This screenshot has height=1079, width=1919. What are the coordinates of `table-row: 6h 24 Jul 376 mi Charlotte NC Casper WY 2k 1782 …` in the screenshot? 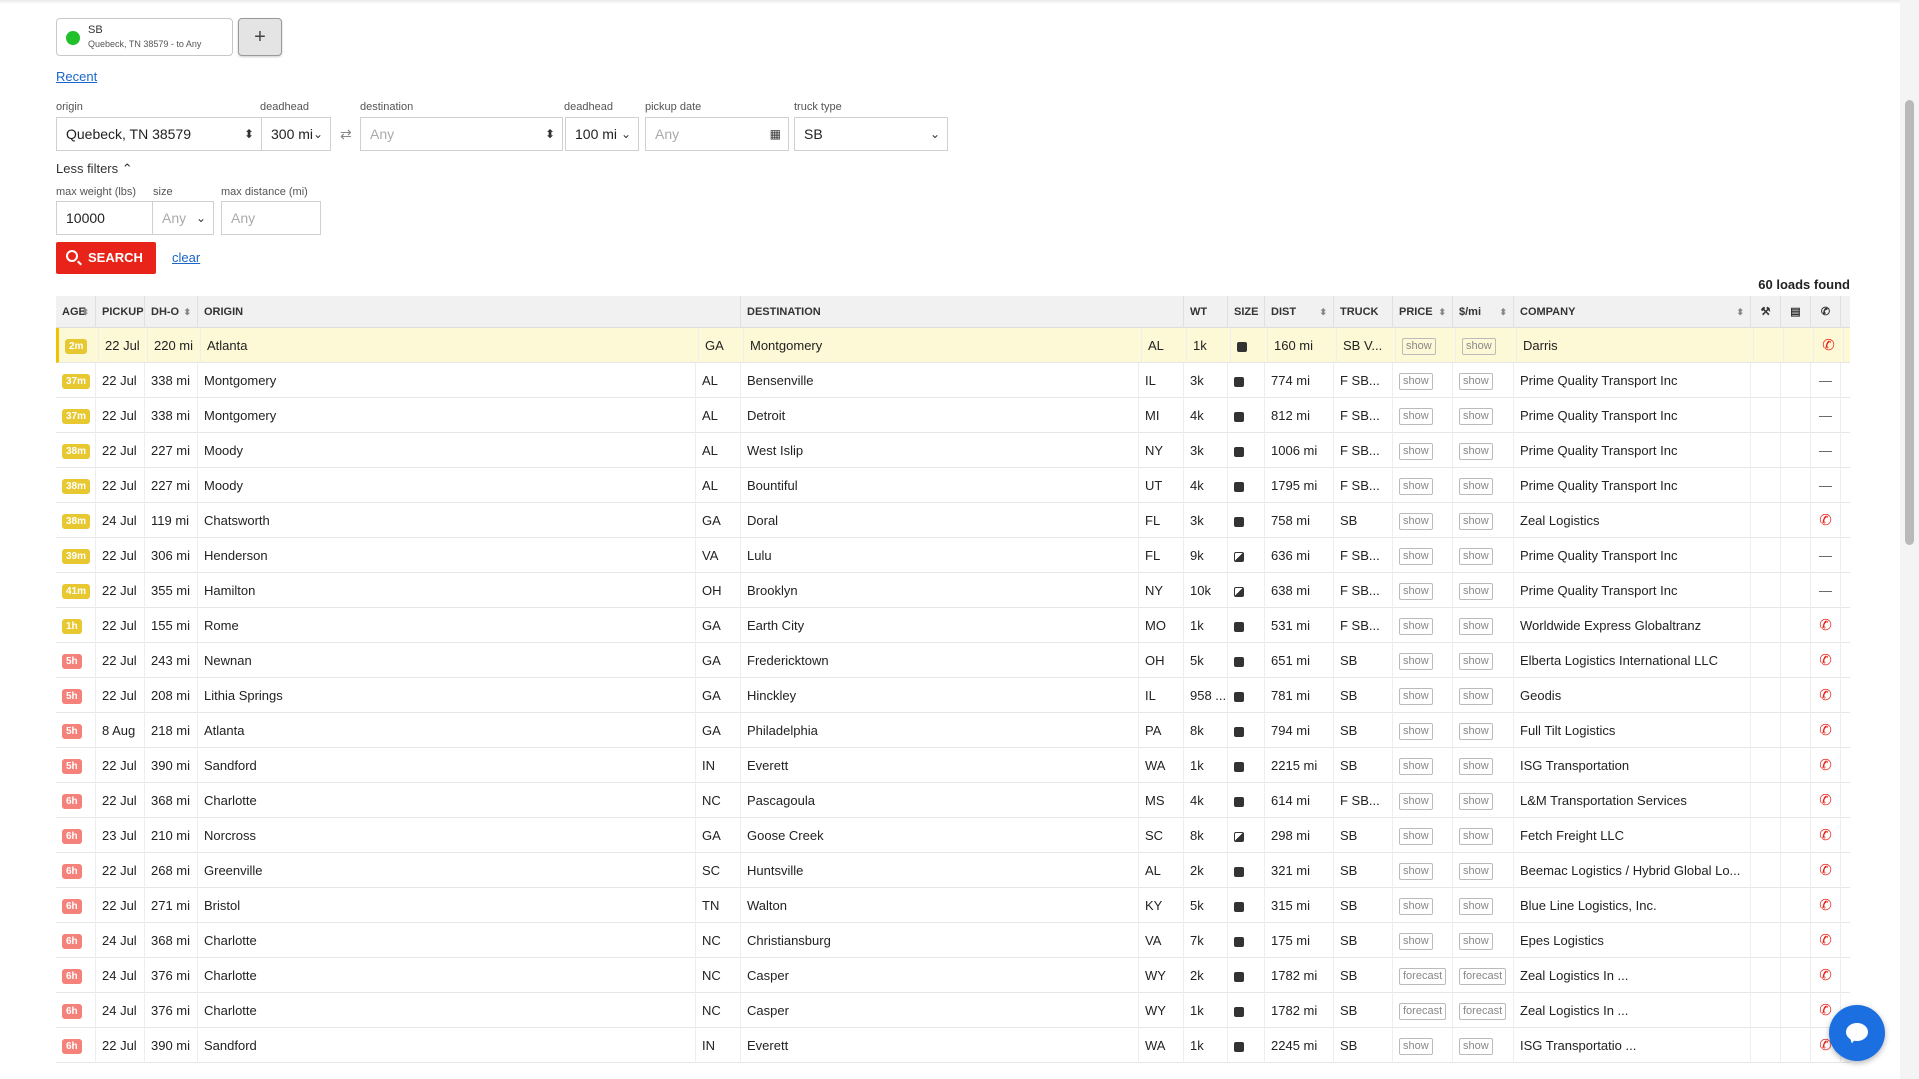 It's located at (953, 975).